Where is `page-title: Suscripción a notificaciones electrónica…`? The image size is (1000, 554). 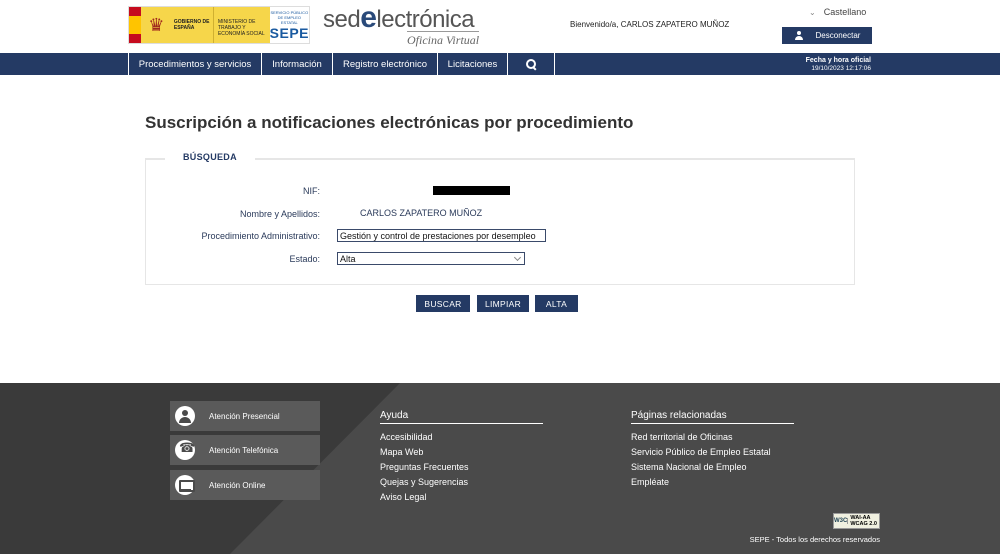 page-title: Suscripción a notificaciones electrónica… is located at coordinates (389, 122).